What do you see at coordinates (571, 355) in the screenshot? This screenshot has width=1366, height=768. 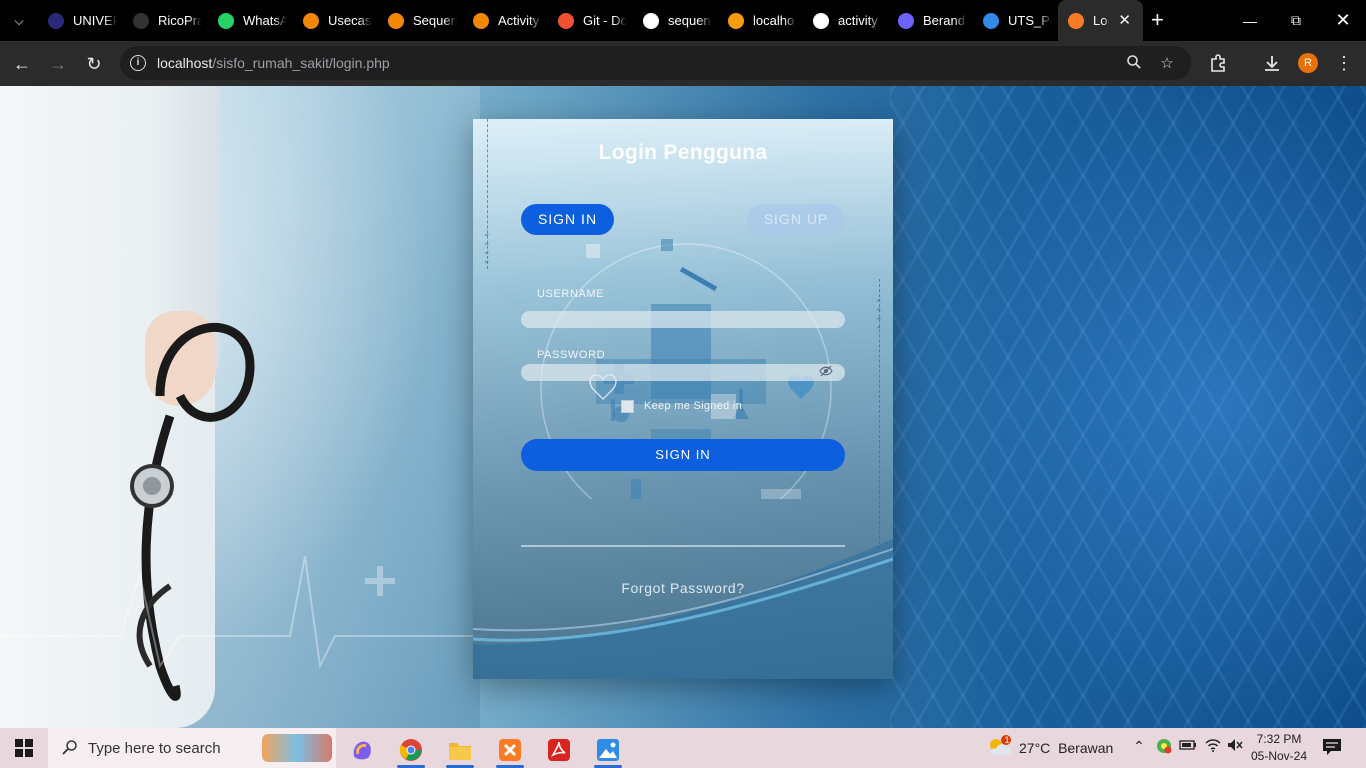 I see `password-label: PASSWORD` at bounding box center [571, 355].